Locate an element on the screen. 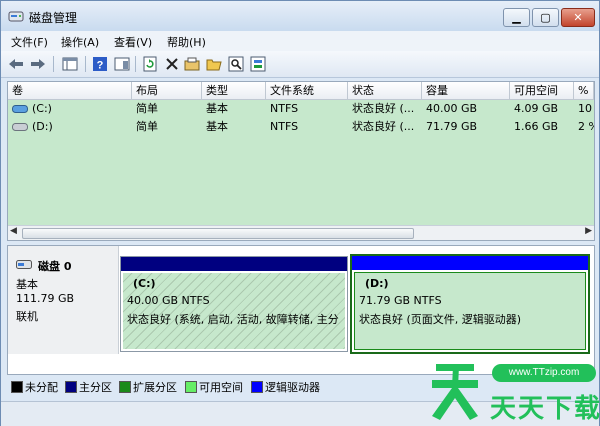 The width and height of the screenshot is (600, 426). partition-d-body: (D:) 71.79 GB NTFS 状态良好 (页面文件, 逻辑驱动器) is located at coordinates (470, 311).